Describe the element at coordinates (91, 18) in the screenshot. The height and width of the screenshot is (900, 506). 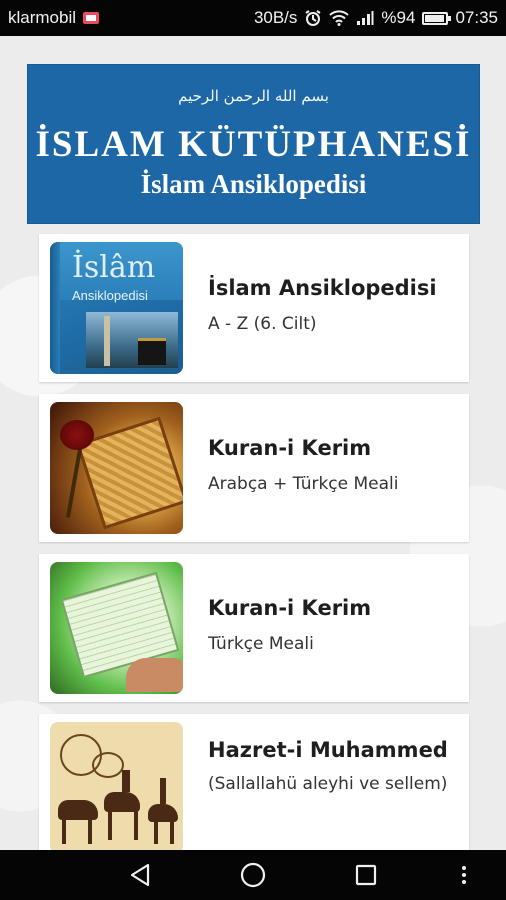
I see `carrier-badge-icon` at that location.